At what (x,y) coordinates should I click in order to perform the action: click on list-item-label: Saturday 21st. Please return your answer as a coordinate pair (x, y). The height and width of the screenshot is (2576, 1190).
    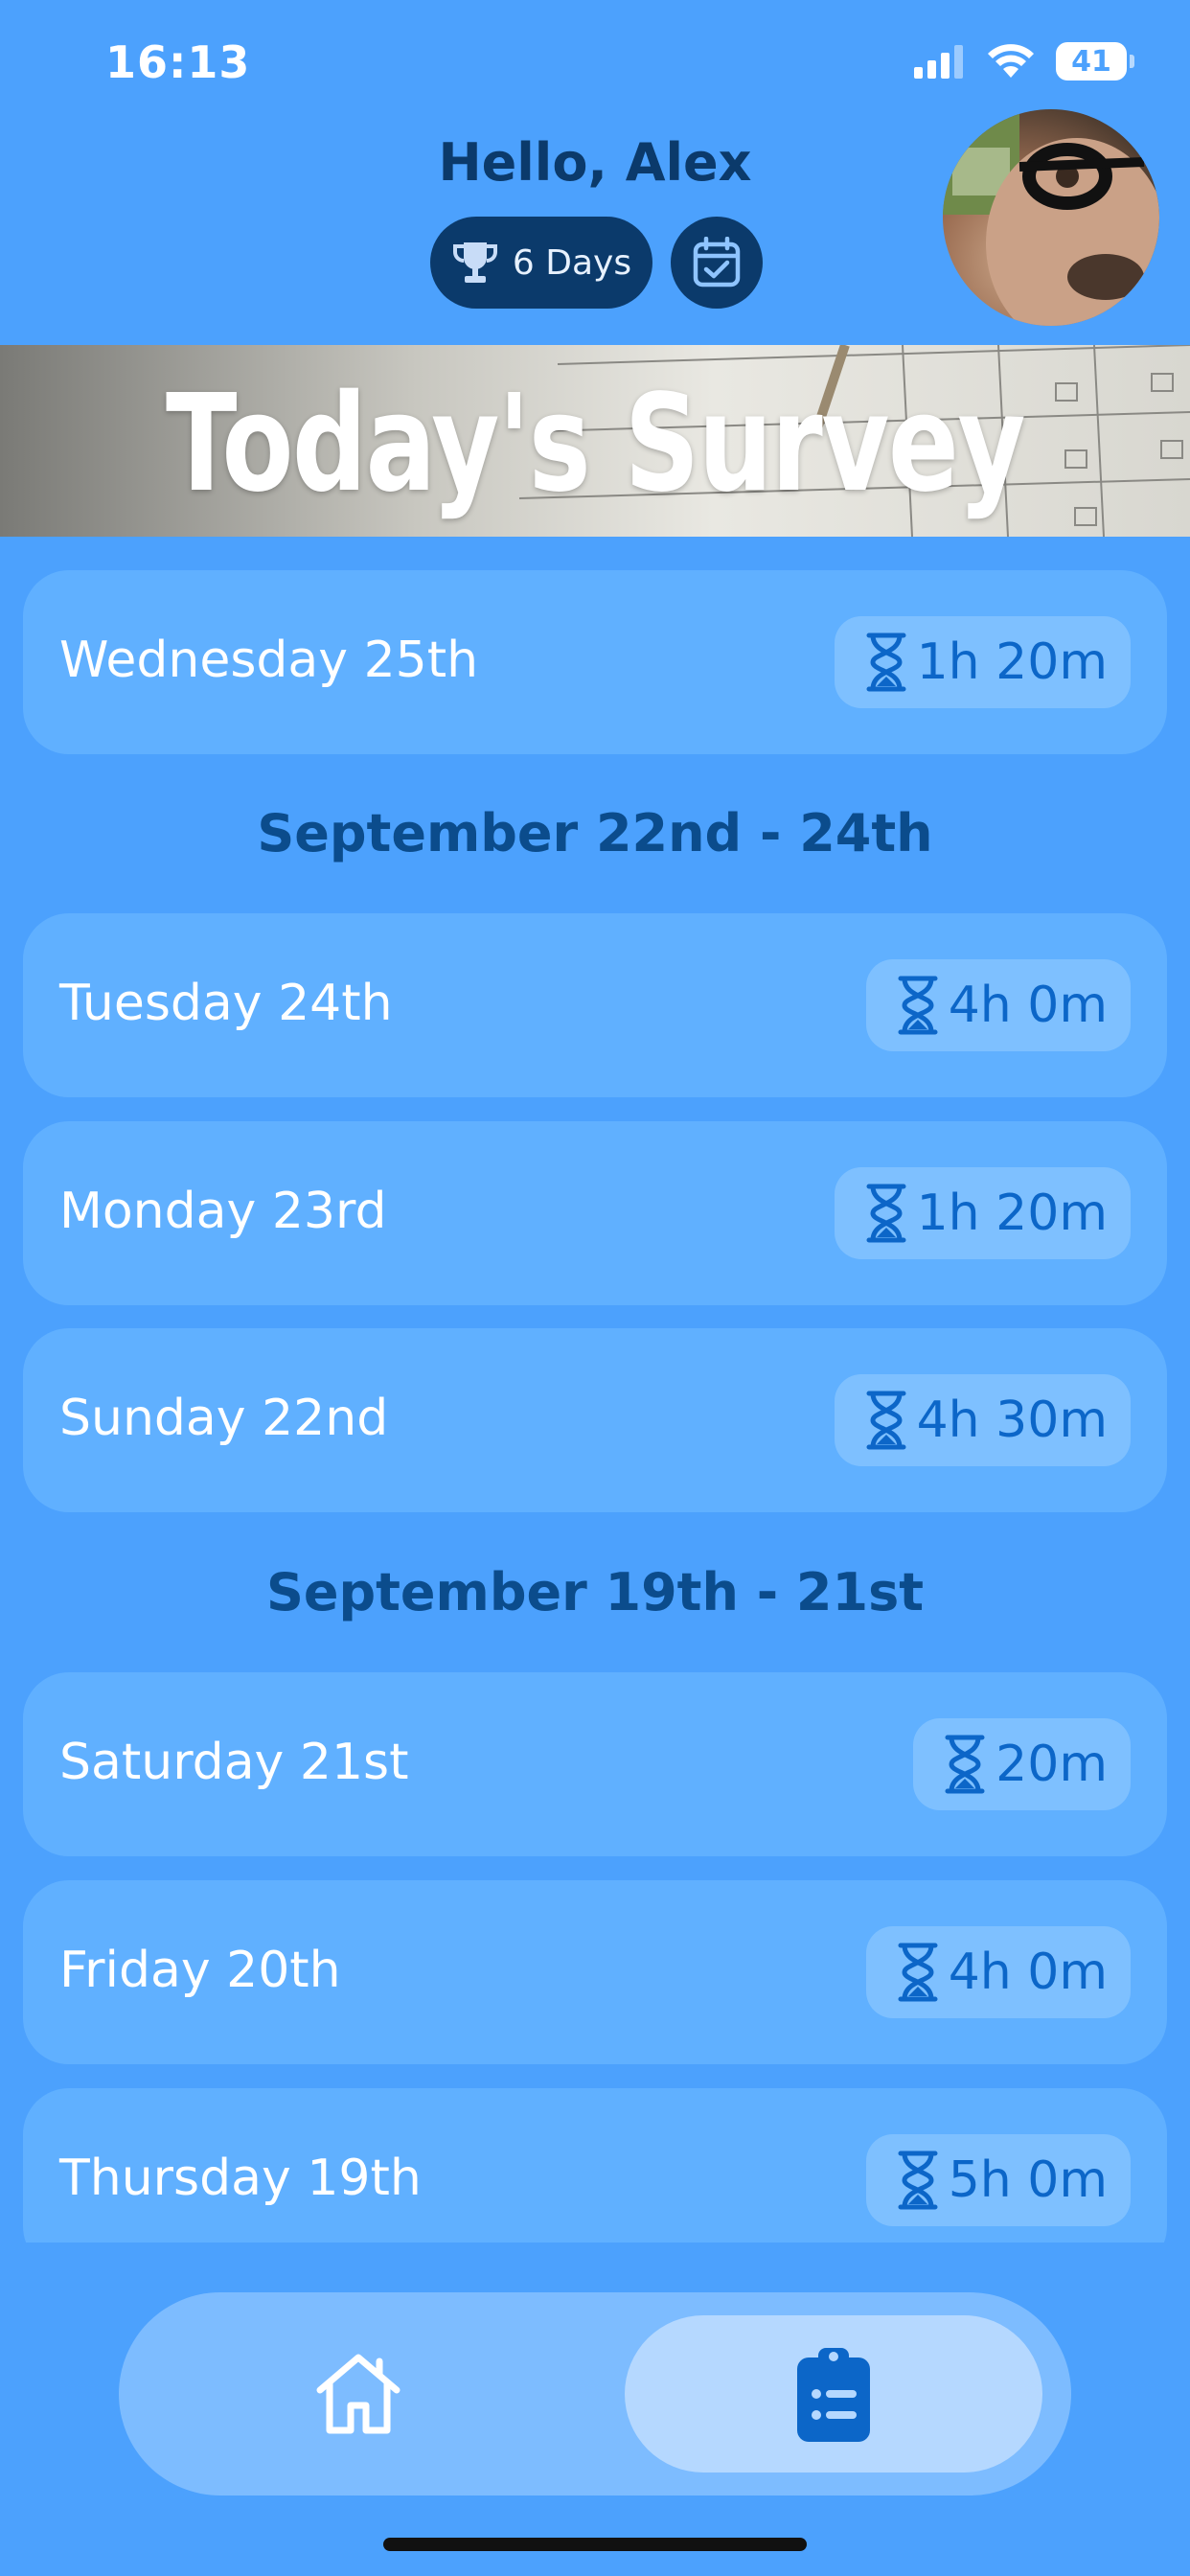
    Looking at the image, I should click on (234, 1763).